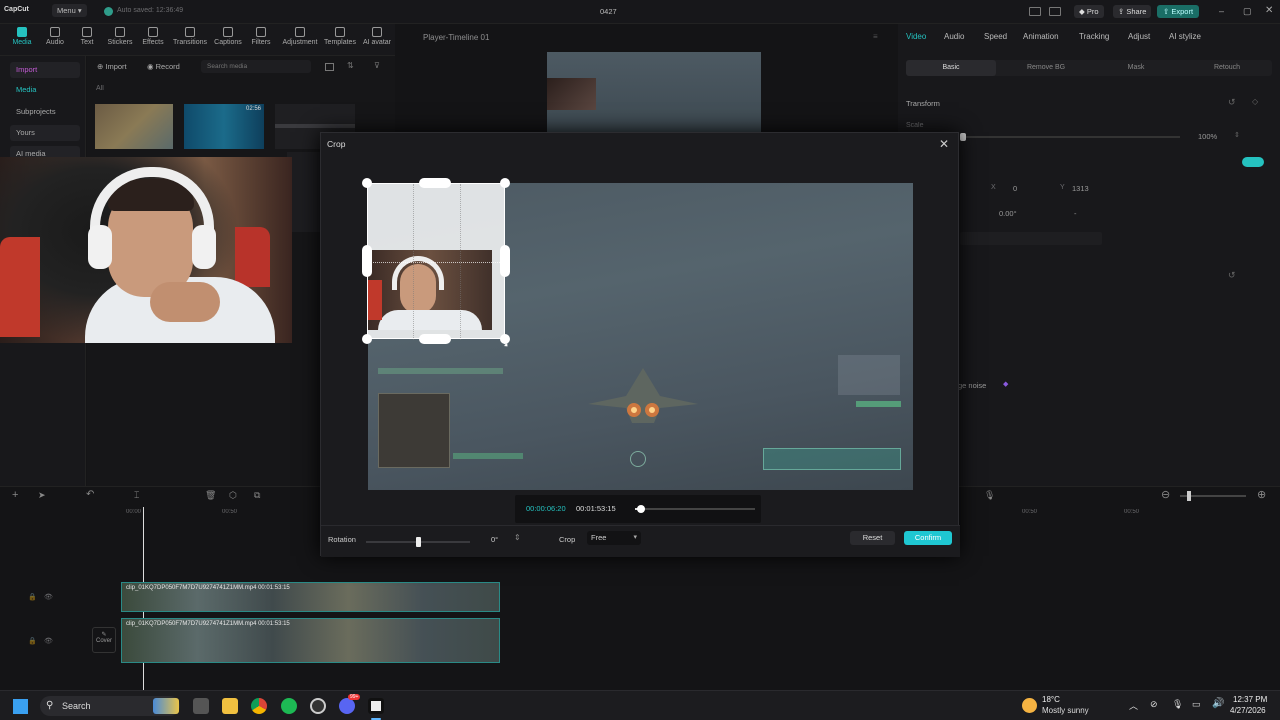 The image size is (1280, 720). What do you see at coordinates (112, 66) in the screenshot?
I see `import-button: ⊕ Import` at bounding box center [112, 66].